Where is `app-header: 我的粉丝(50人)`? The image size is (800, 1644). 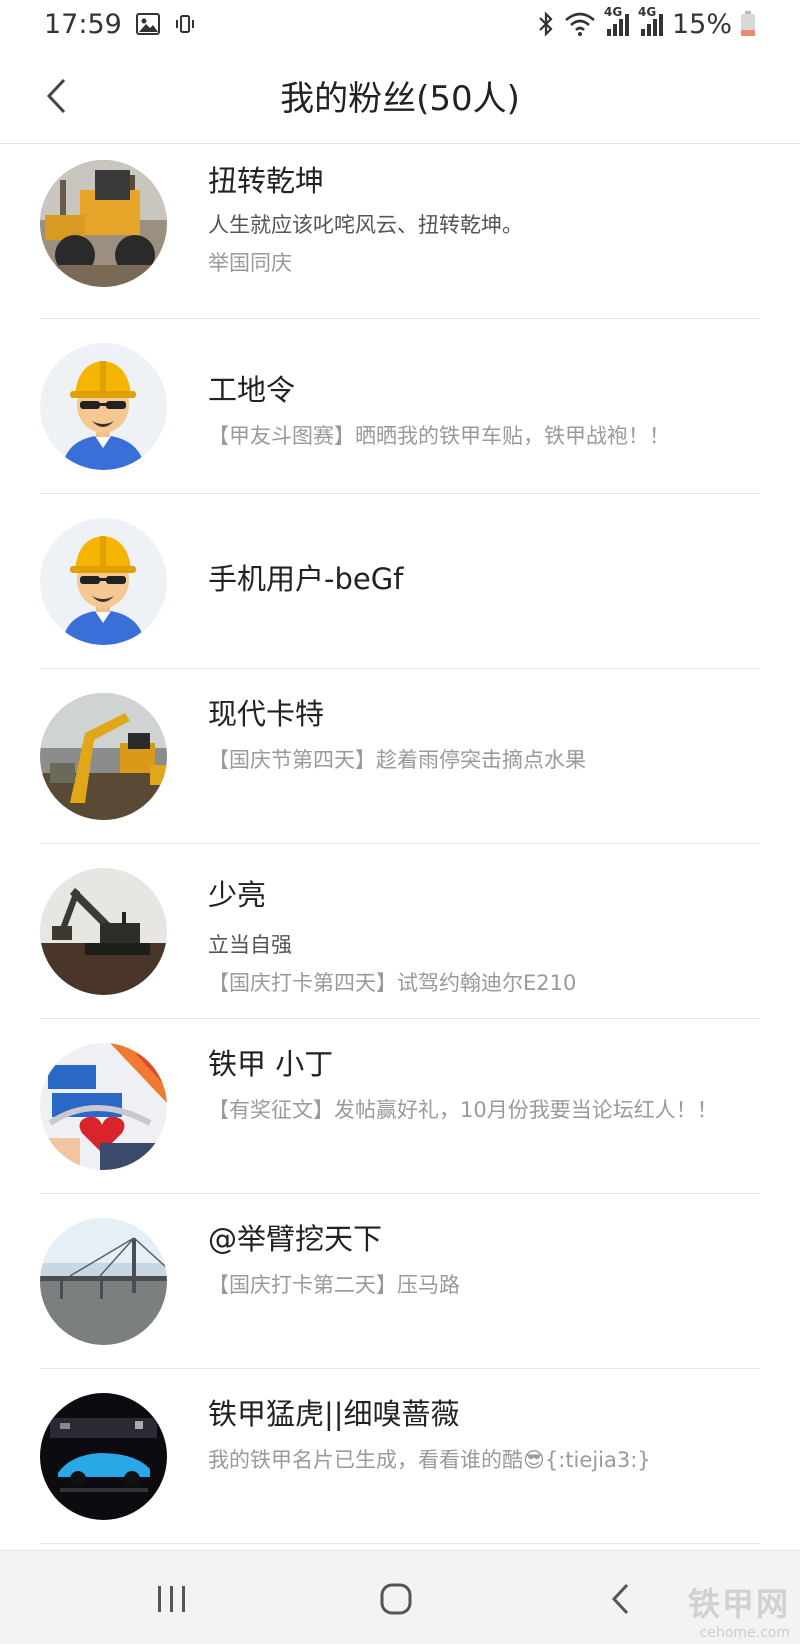 app-header: 我的粉丝(50人) is located at coordinates (400, 96).